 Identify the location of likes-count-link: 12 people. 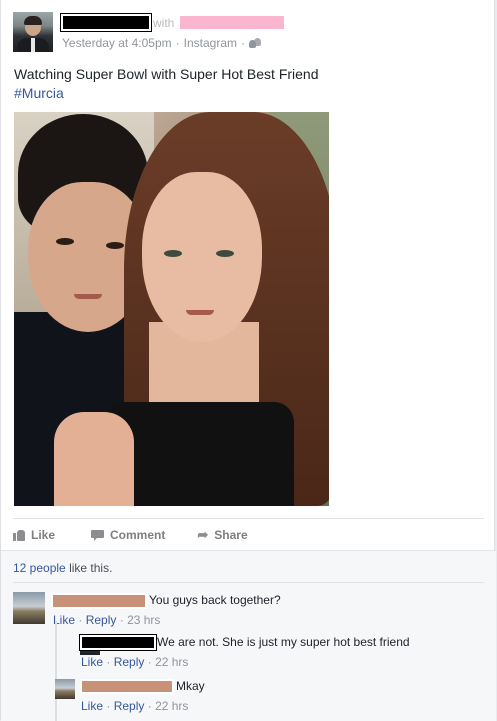
(39, 568).